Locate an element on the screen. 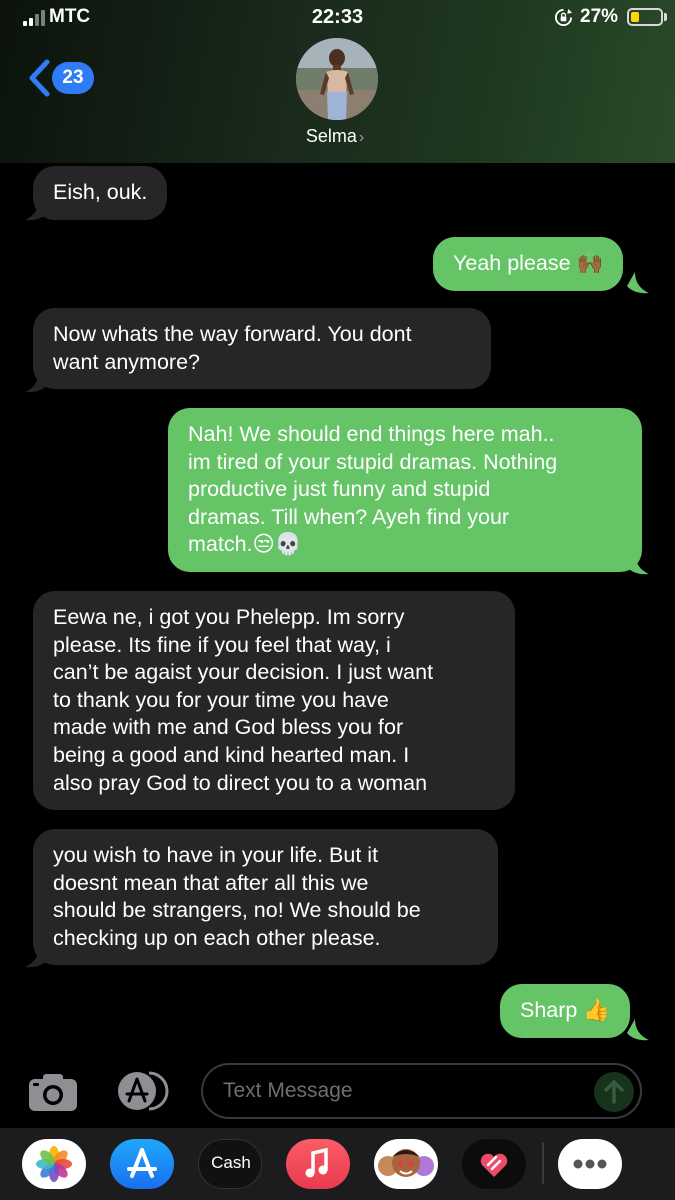 The image size is (675, 1200). digital-touch-icon is located at coordinates (494, 1164).